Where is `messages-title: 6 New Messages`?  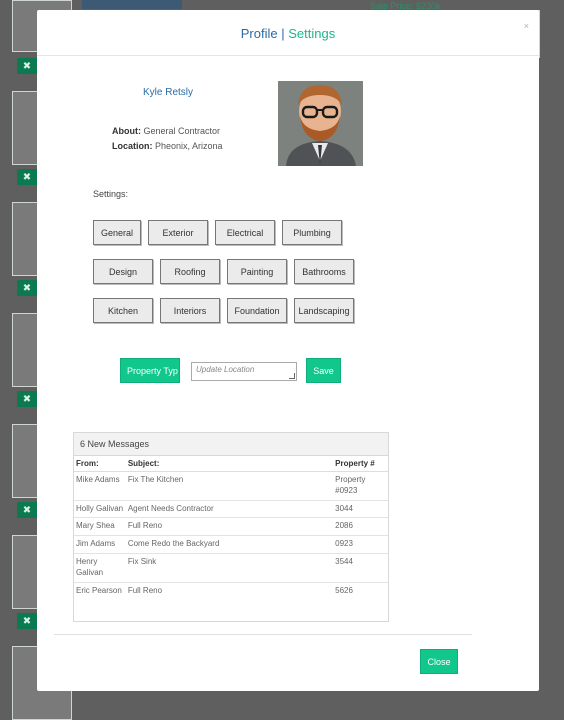 messages-title: 6 New Messages is located at coordinates (231, 444).